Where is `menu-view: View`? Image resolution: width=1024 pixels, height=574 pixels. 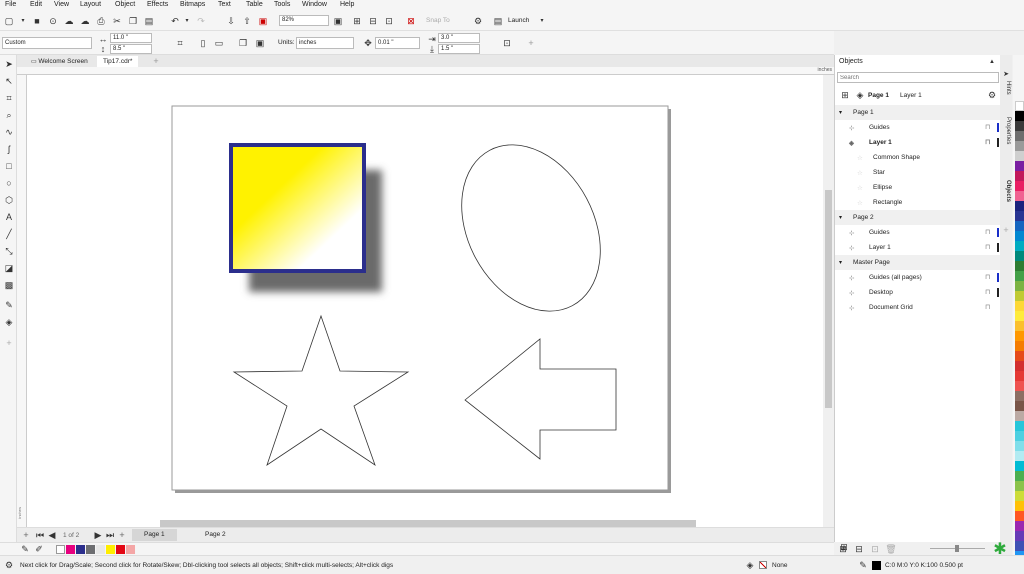 menu-view: View is located at coordinates (61, 4).